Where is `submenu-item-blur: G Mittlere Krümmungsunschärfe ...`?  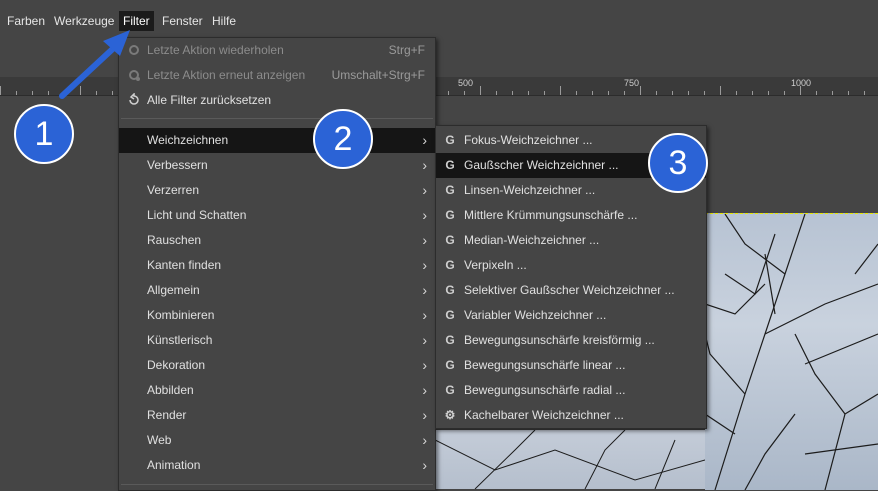 submenu-item-blur: G Mittlere Krümmungsunschärfe ... is located at coordinates (571, 215).